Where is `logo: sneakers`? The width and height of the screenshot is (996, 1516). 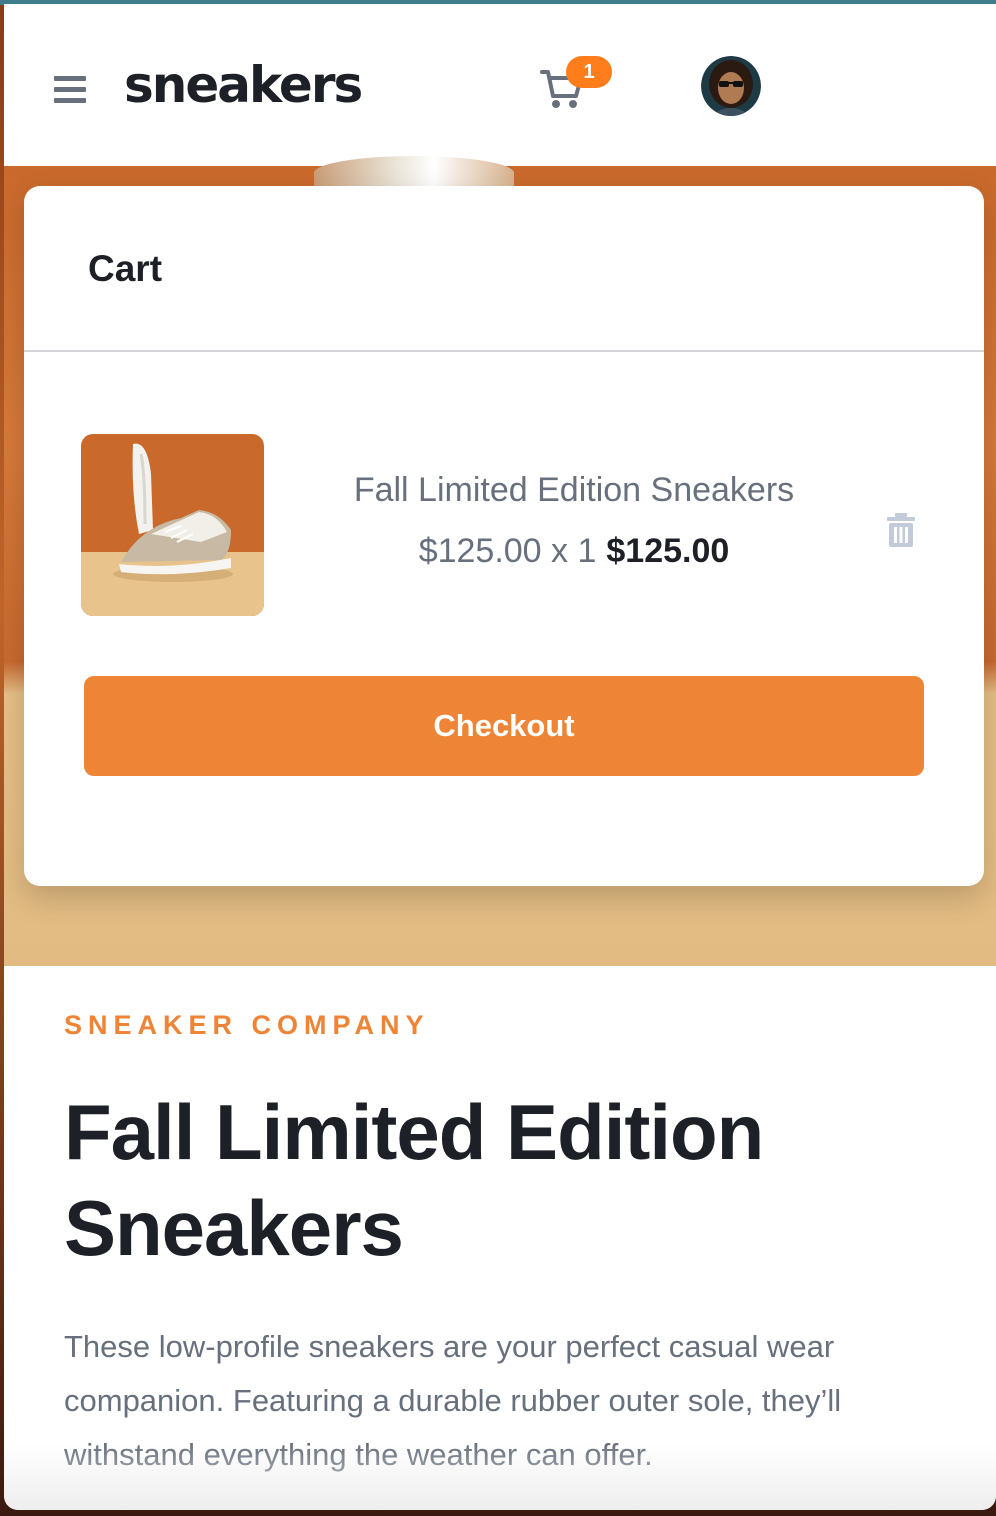 logo: sneakers is located at coordinates (243, 85).